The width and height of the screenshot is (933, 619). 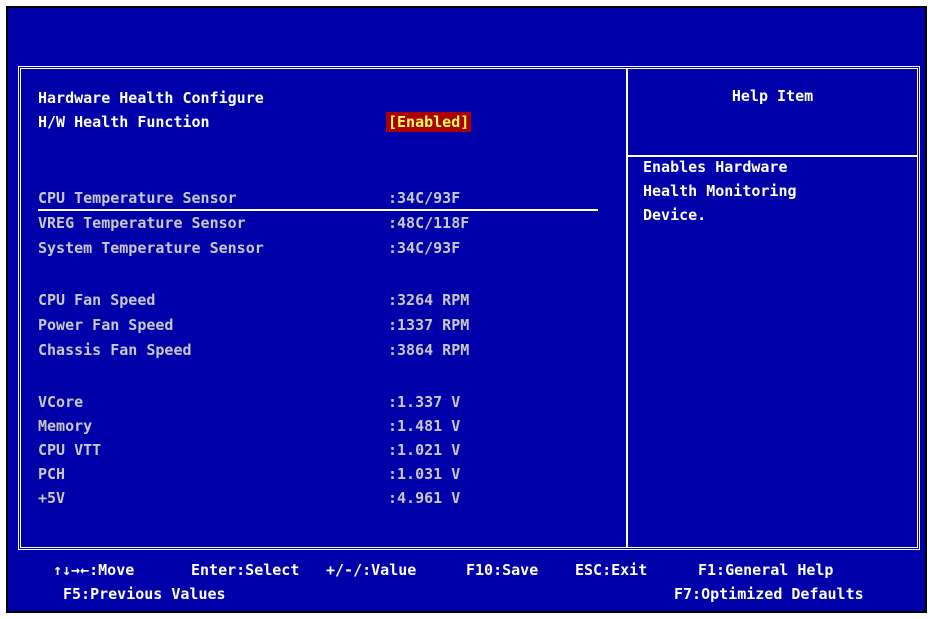 What do you see at coordinates (52, 498) in the screenshot?
I see `plus5v-label: +5V` at bounding box center [52, 498].